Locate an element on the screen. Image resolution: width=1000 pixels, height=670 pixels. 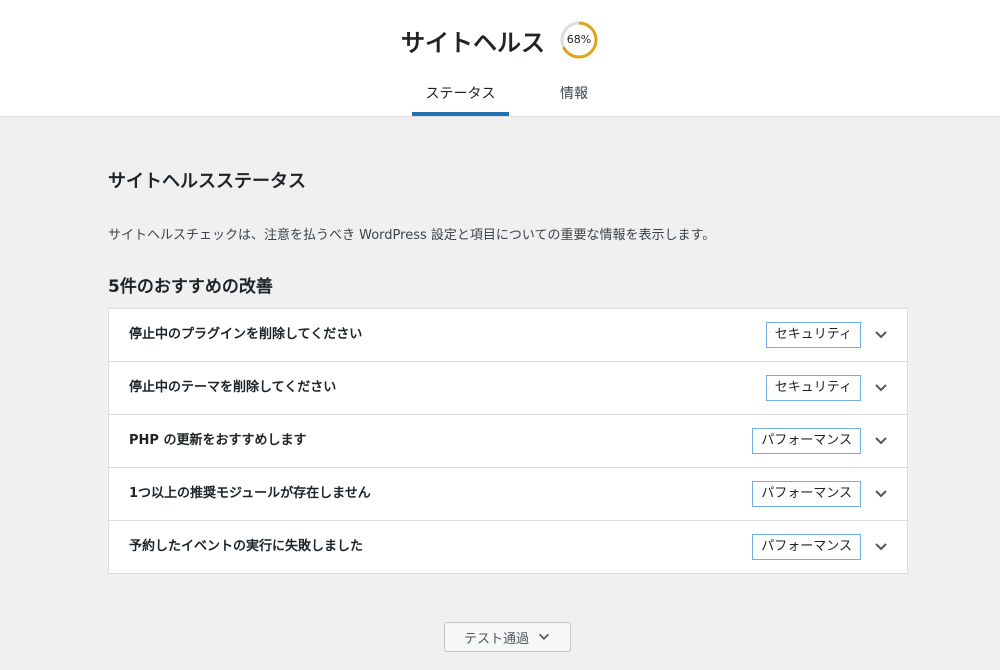
issue-item: 1つ以上の推奨モジュールが存在しません パフォーマンス is located at coordinates (508, 494).